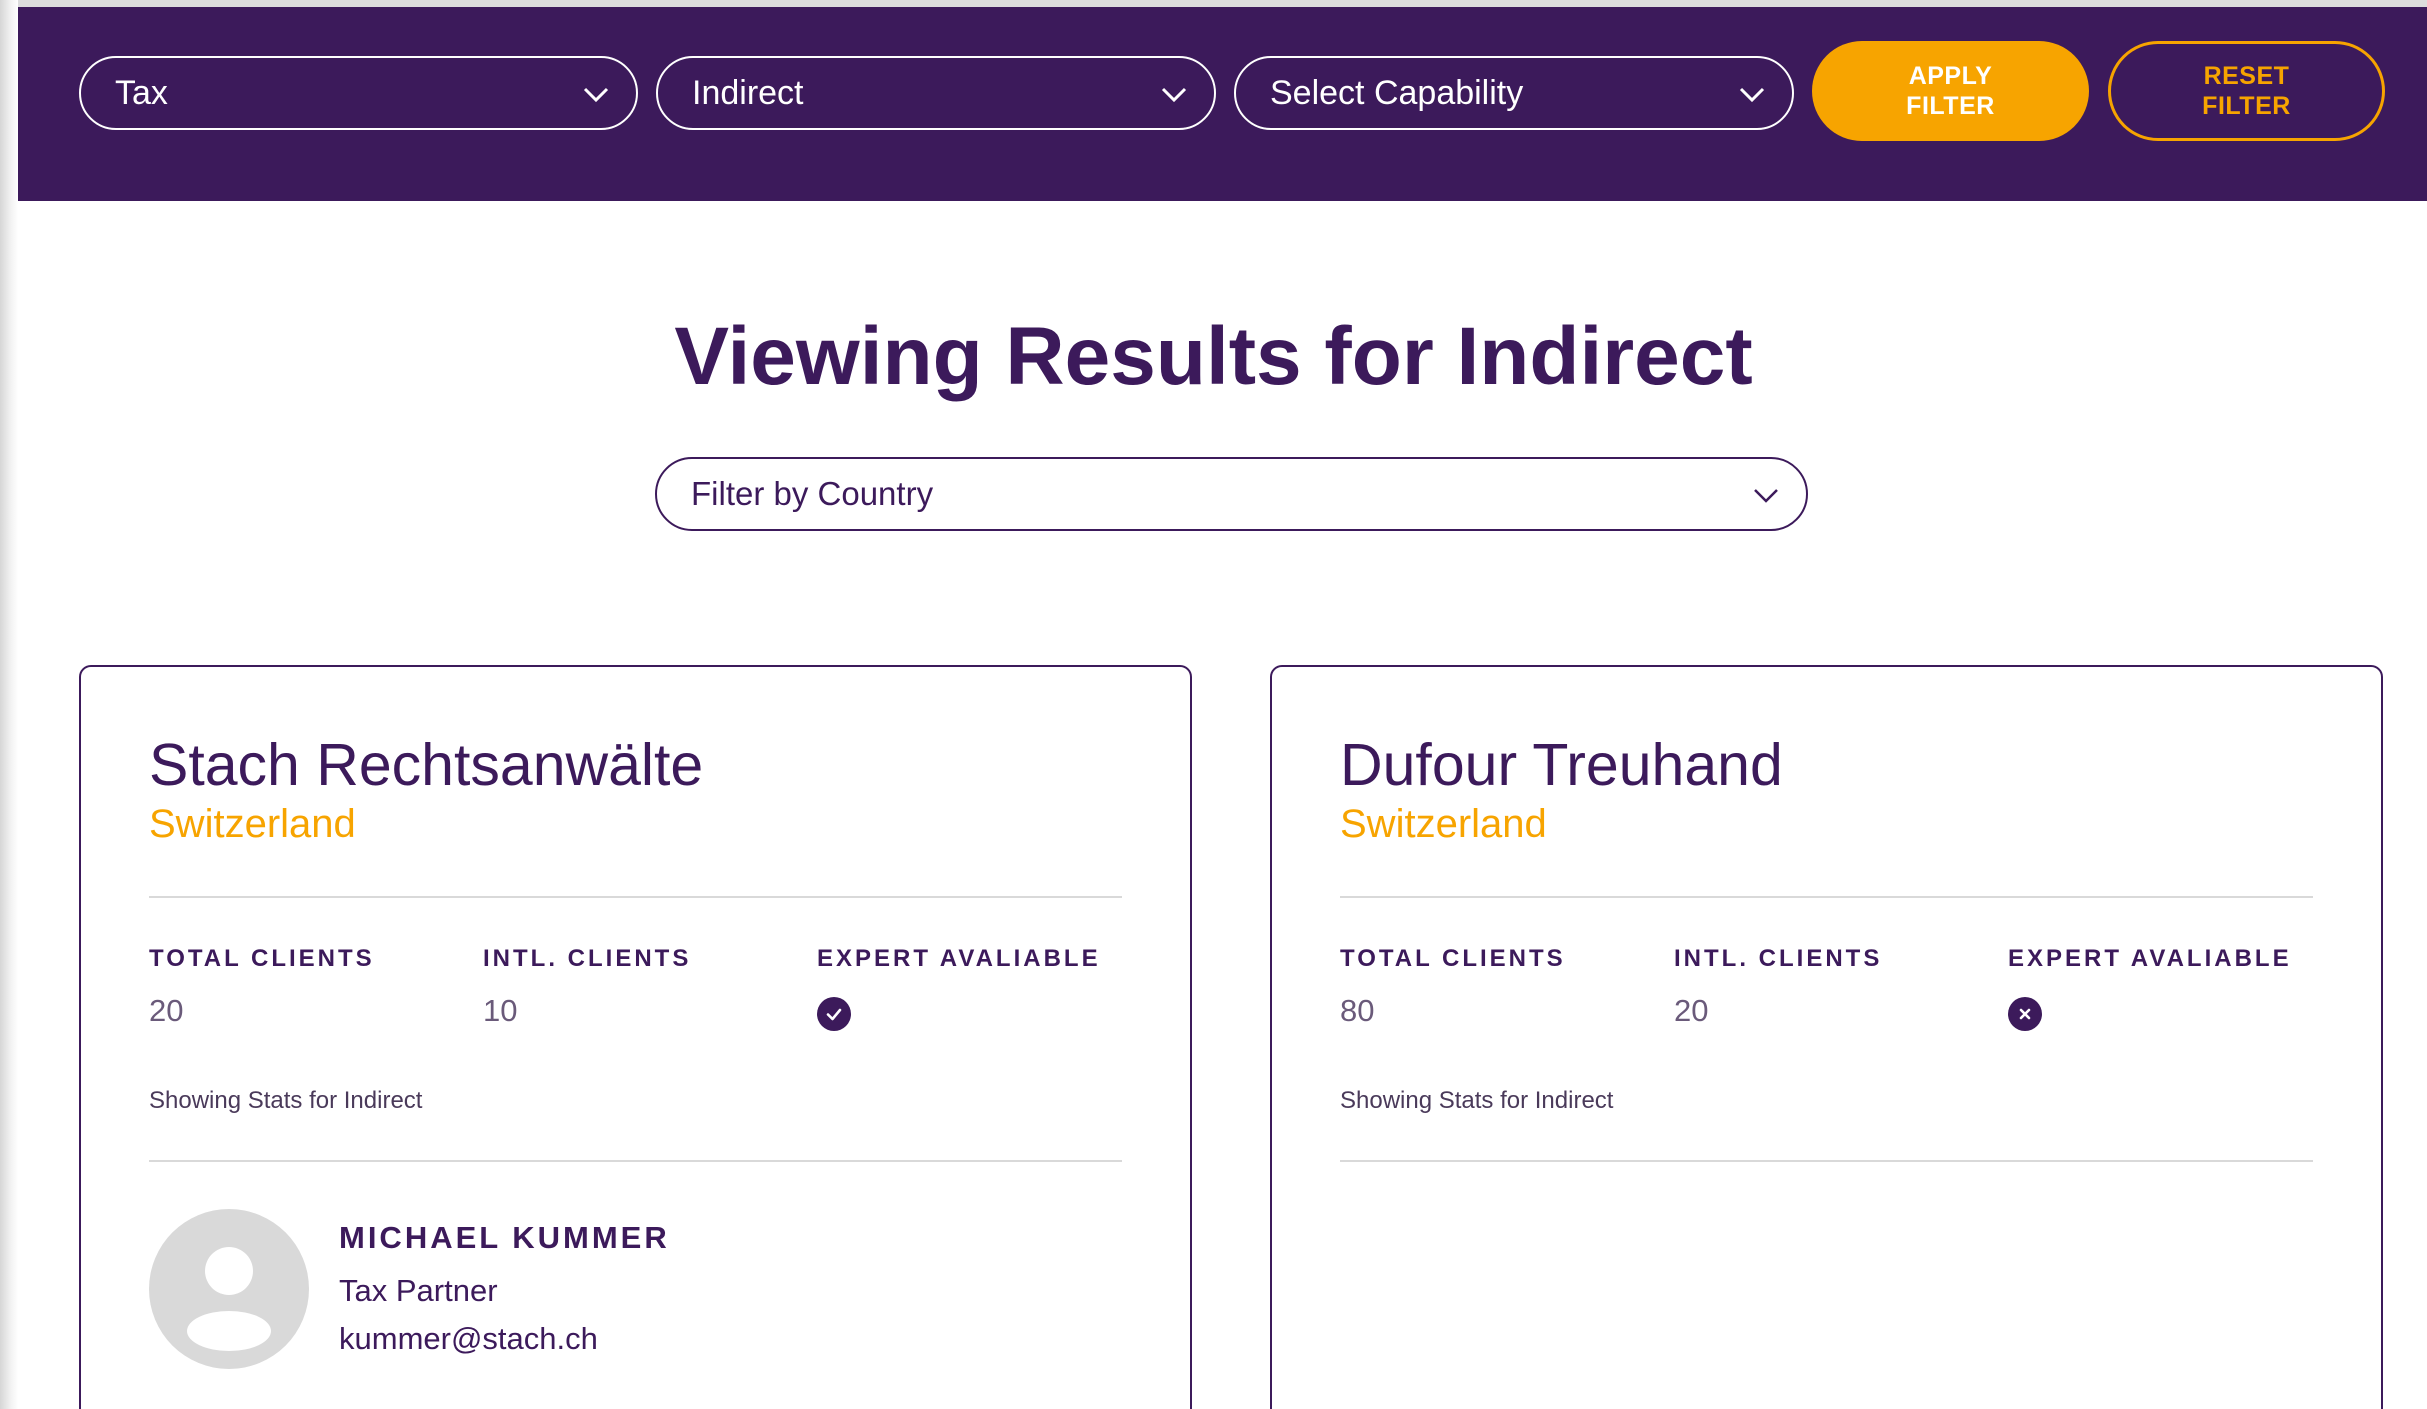 The image size is (2427, 1409). I want to click on reset-filter-button: RESET FILTER, so click(2246, 91).